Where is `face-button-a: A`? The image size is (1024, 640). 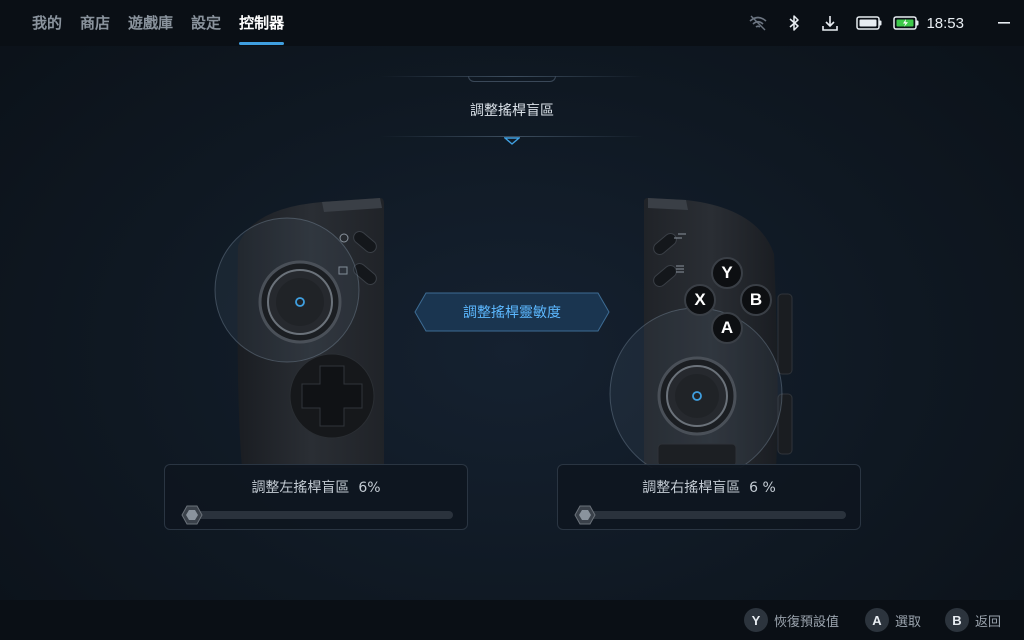
face-button-a: A is located at coordinates (727, 328).